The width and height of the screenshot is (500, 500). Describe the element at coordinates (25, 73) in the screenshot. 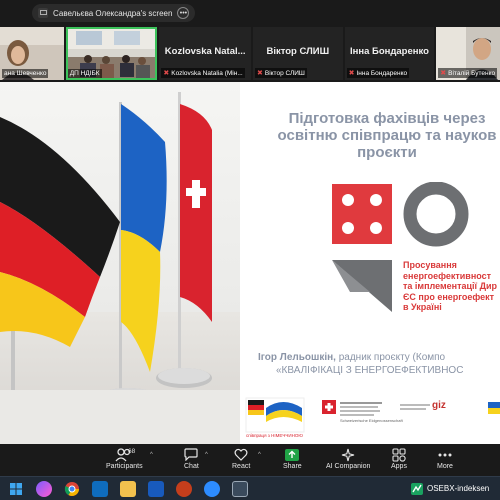

I see `participant-name: ана Шевченко` at that location.